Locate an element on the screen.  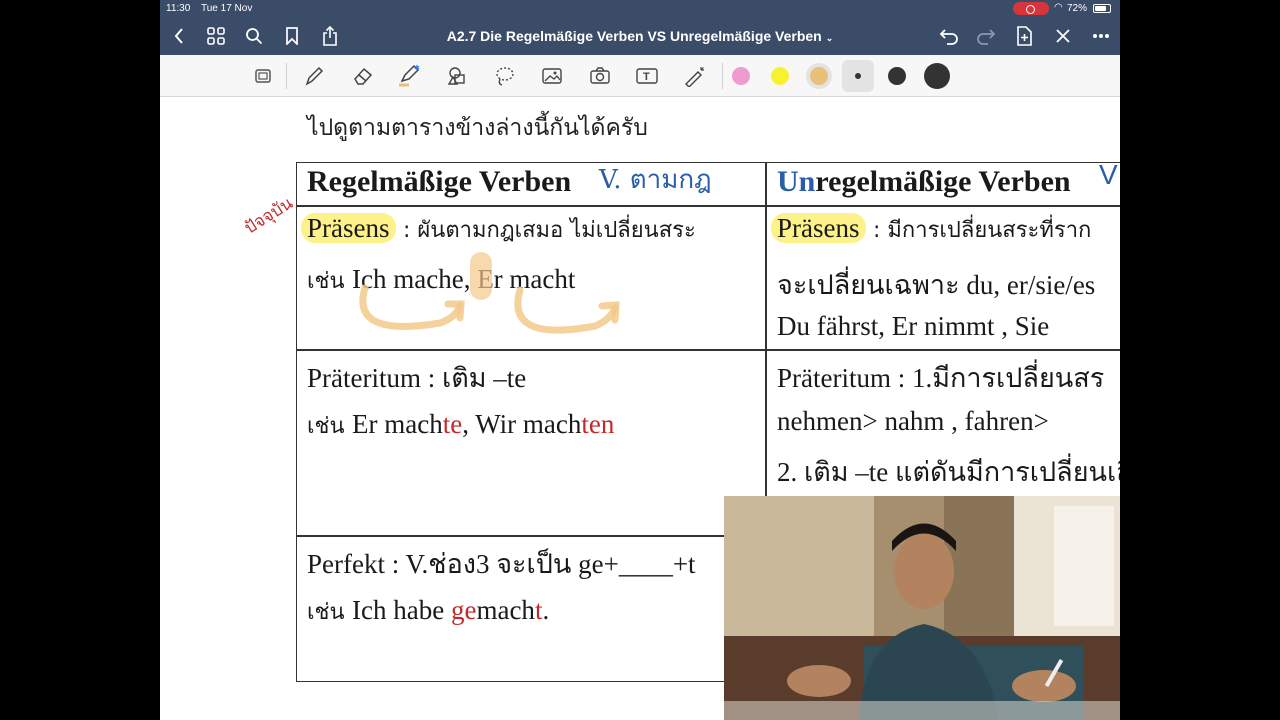
status-bar: 11:30 Tue 17 Nov ◠ 72% is located at coordinates (640, 8).